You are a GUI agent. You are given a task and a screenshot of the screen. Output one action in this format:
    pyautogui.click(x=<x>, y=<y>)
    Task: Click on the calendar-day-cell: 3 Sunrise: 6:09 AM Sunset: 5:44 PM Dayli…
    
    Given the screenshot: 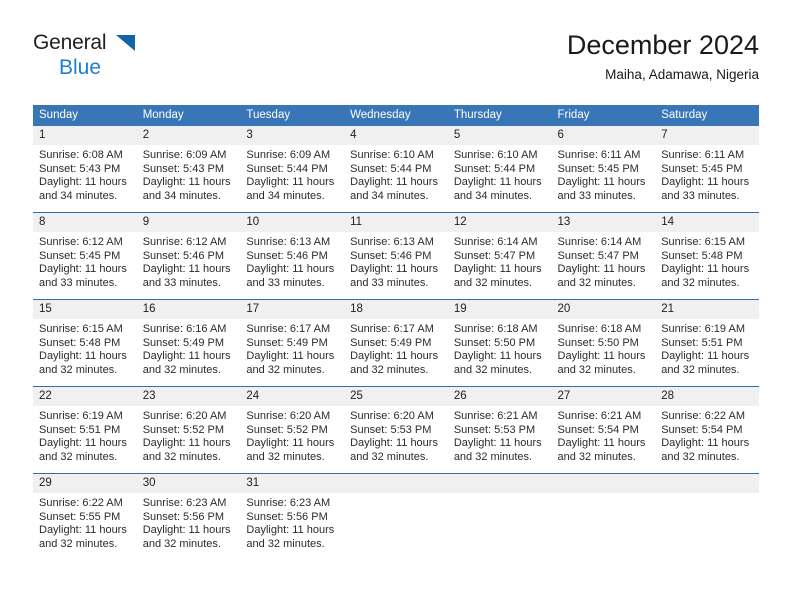 What is the action you would take?
    pyautogui.click(x=292, y=169)
    